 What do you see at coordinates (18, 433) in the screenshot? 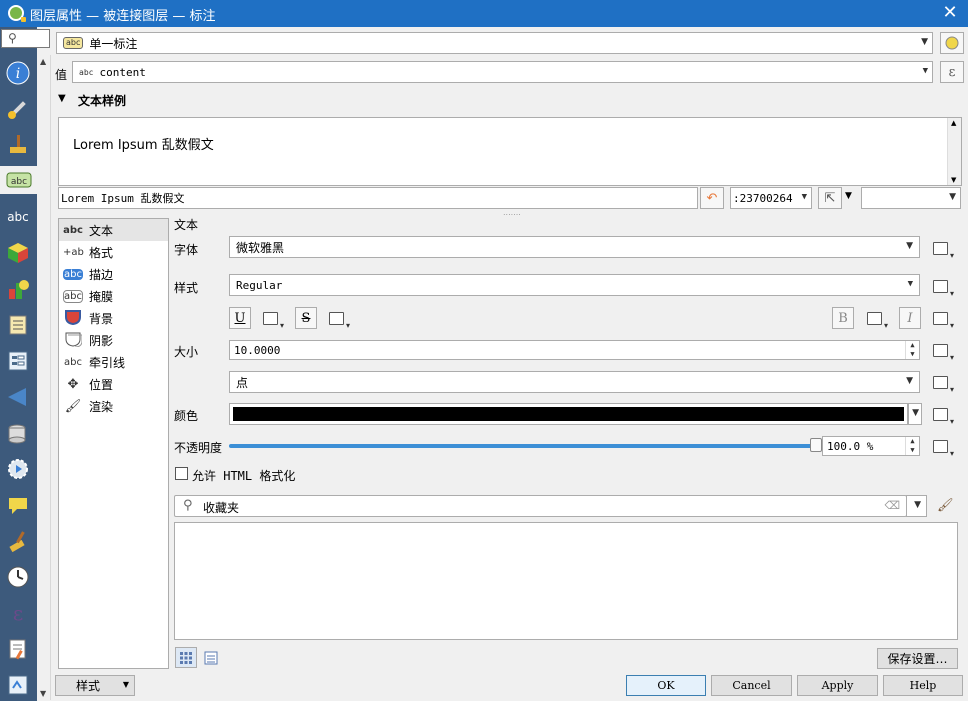
I see `sidebar-item-auxiliary-storage` at bounding box center [18, 433].